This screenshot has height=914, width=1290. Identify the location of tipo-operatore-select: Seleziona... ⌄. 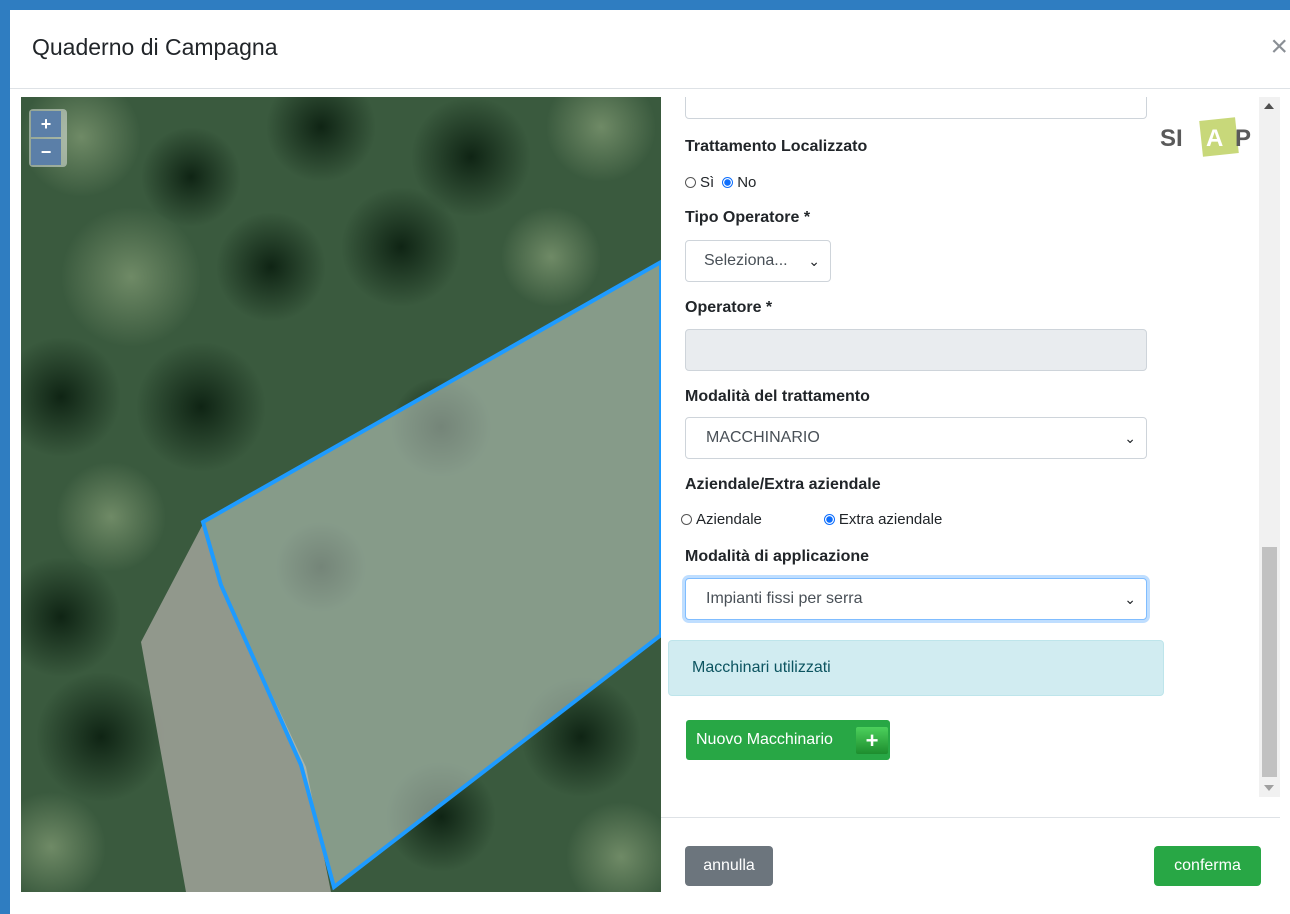
(758, 261).